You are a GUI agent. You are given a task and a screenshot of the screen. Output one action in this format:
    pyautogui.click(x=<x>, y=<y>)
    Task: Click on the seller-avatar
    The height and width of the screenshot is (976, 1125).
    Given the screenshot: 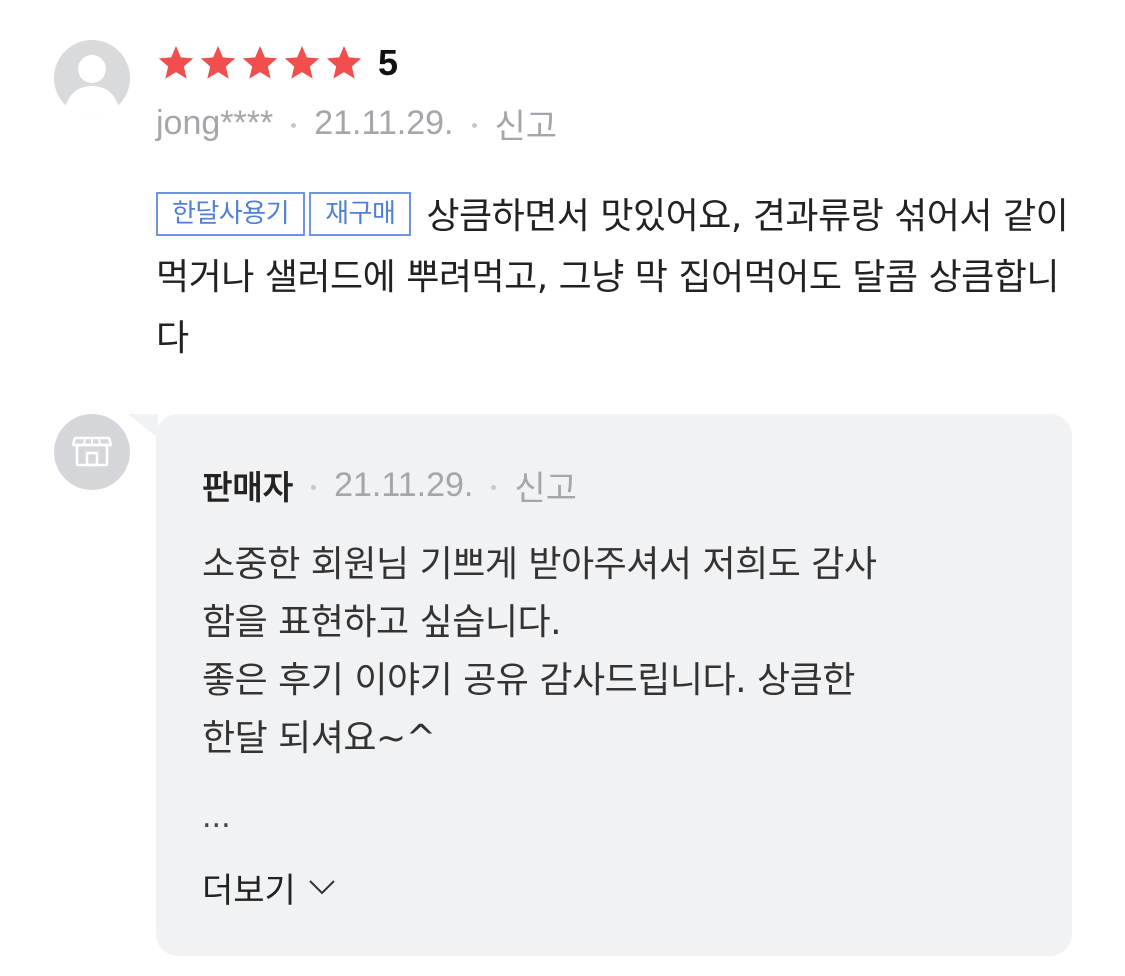 What is the action you would take?
    pyautogui.click(x=92, y=452)
    